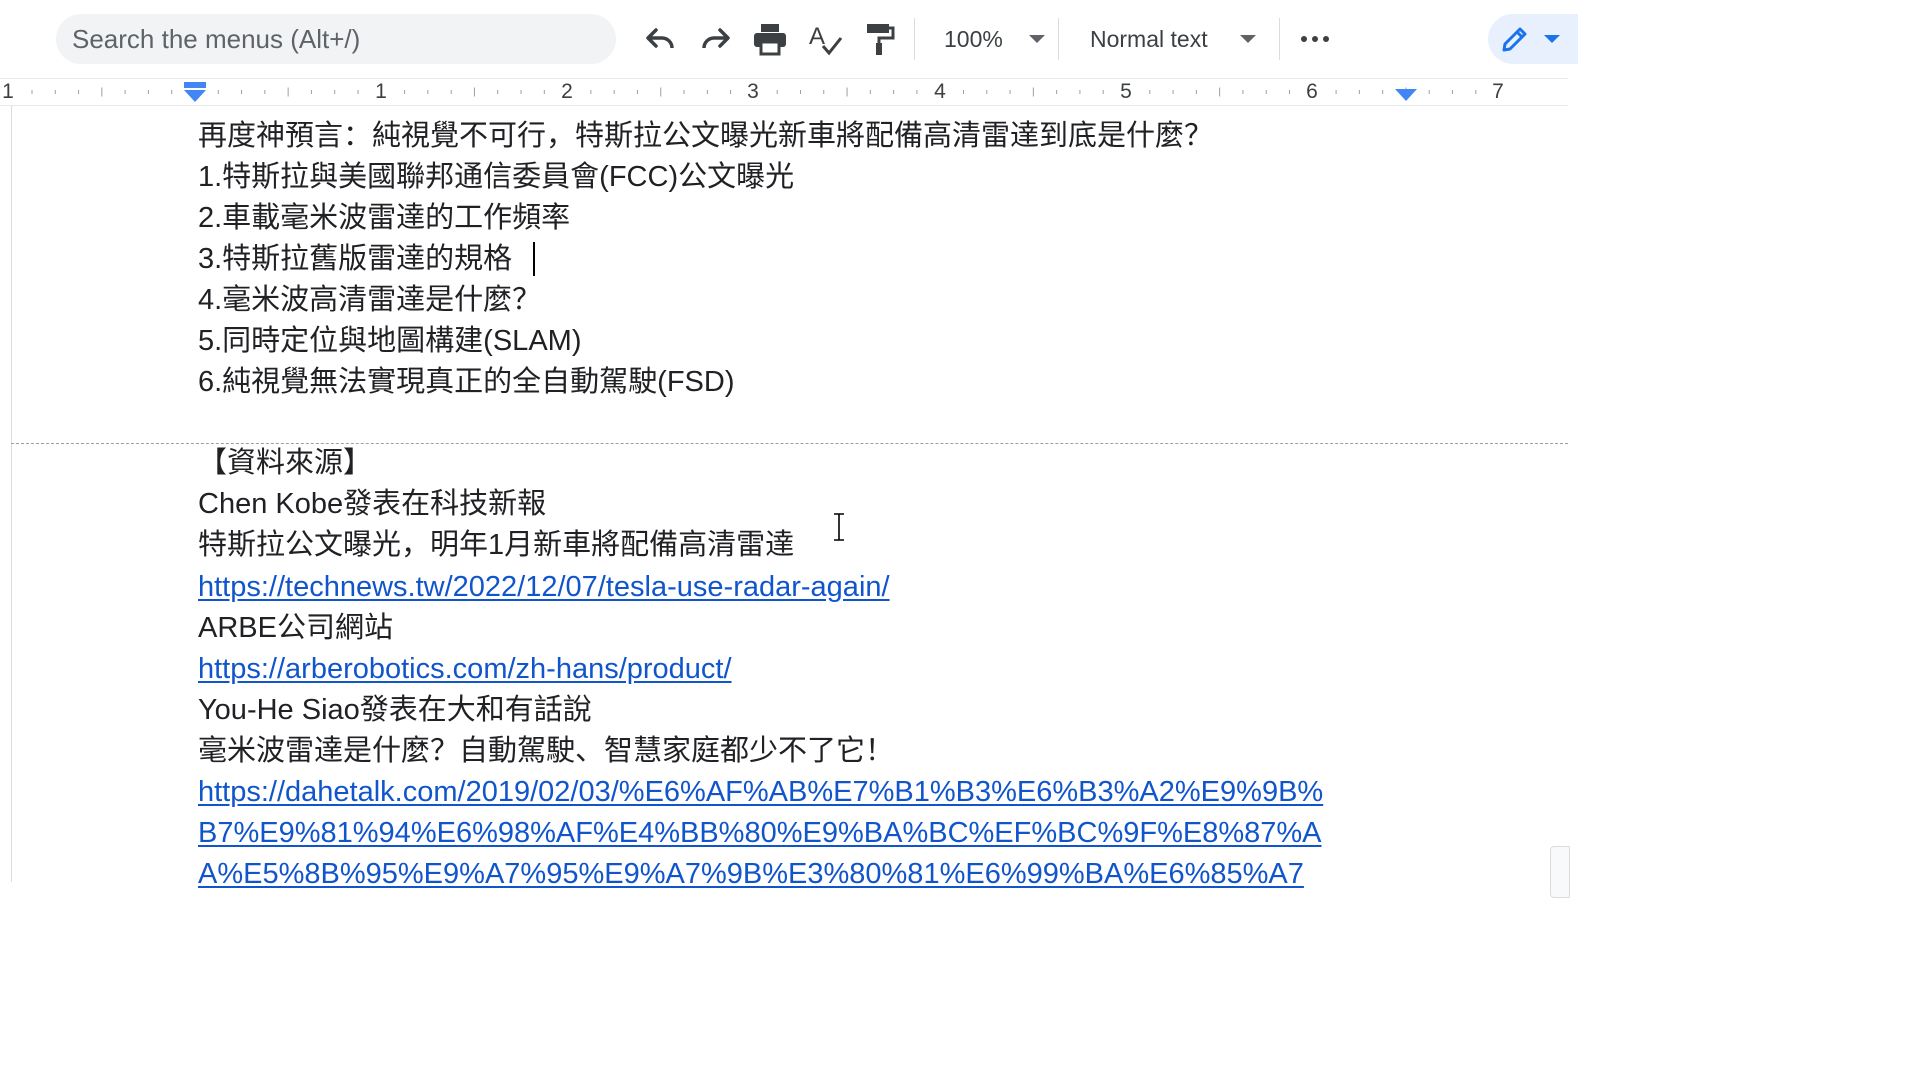 The width and height of the screenshot is (1920, 1080). Describe the element at coordinates (660, 39) in the screenshot. I see `undo-icon` at that location.